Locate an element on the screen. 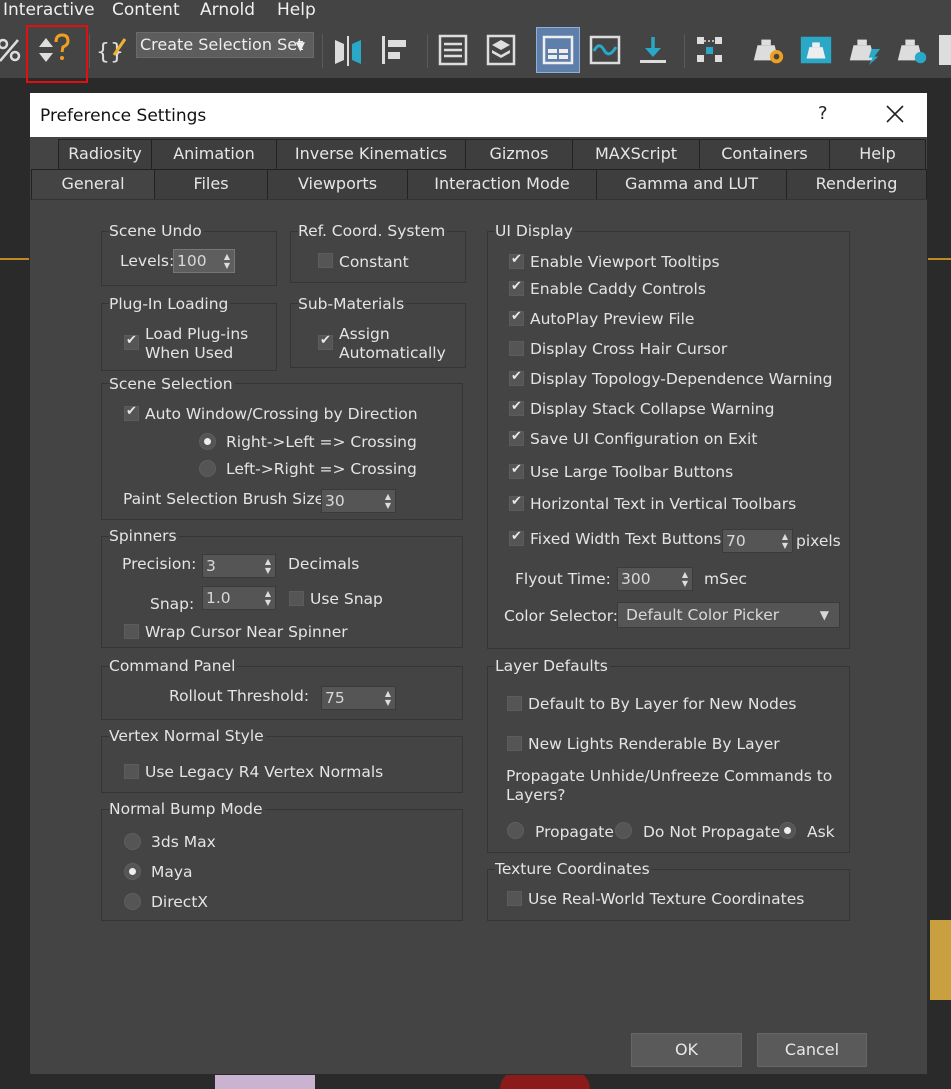 The image size is (951, 1089). normal-bump-title: Normal Bump Mode is located at coordinates (187, 809).